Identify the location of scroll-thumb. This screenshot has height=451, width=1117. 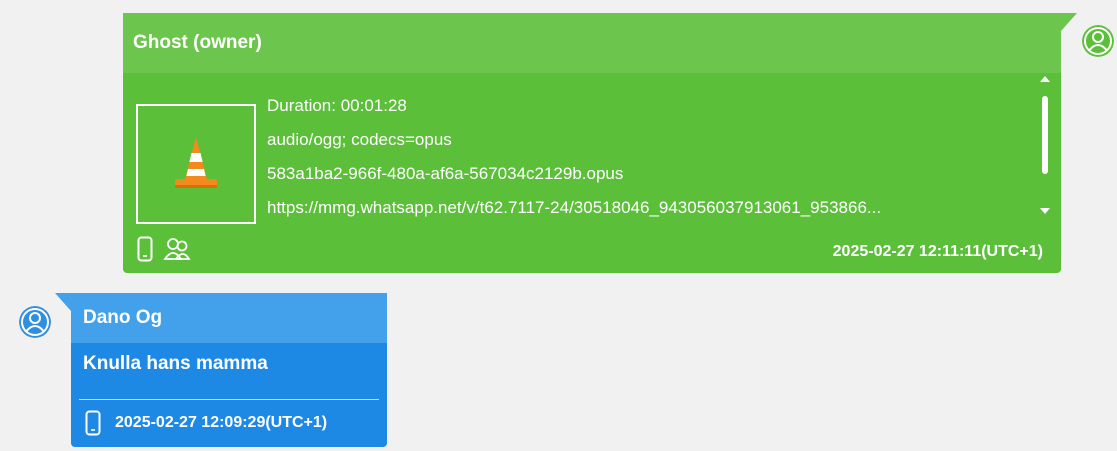
(1045, 135).